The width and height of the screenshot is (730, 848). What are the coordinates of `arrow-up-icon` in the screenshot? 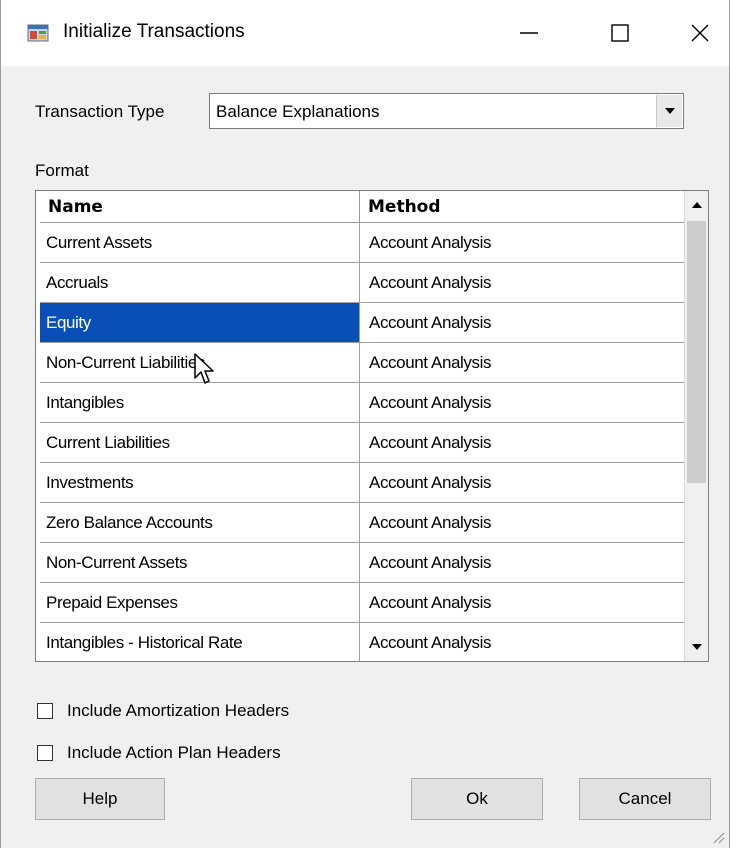 It's located at (696, 205).